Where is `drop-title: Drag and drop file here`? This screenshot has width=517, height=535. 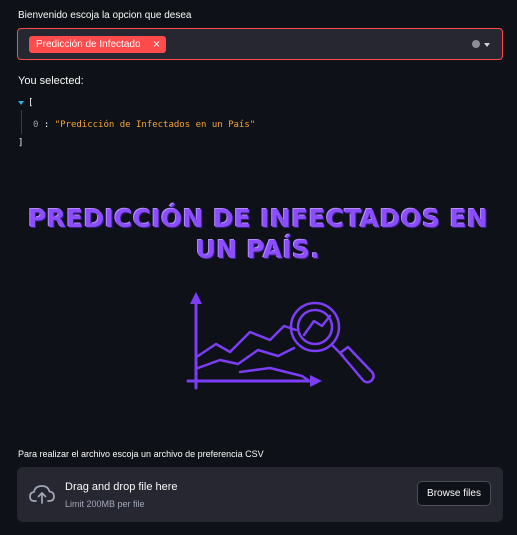
drop-title: Drag and drop file here is located at coordinates (121, 487).